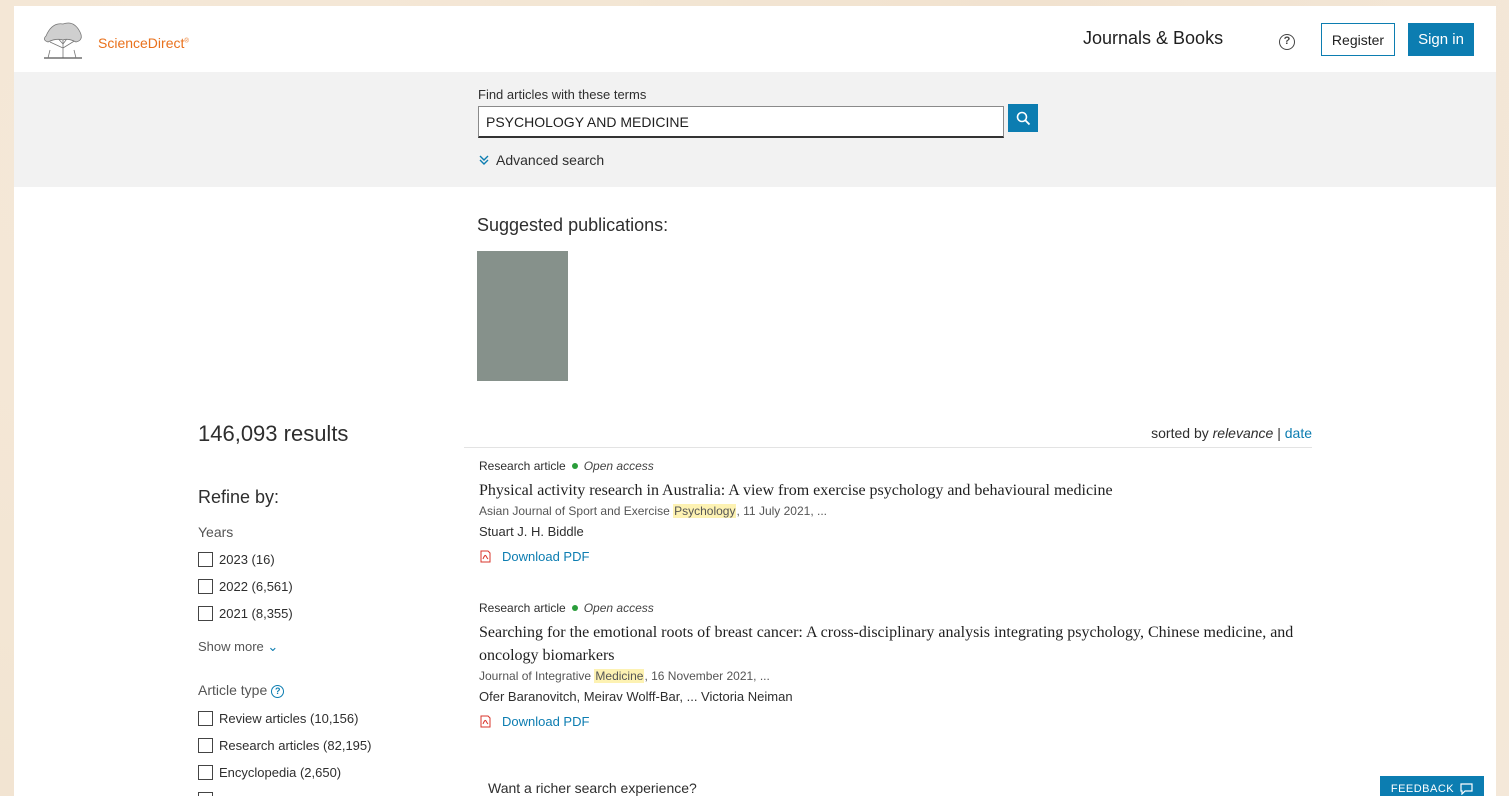 This screenshot has height=796, width=1509. I want to click on source-highlight: Psychology, so click(705, 511).